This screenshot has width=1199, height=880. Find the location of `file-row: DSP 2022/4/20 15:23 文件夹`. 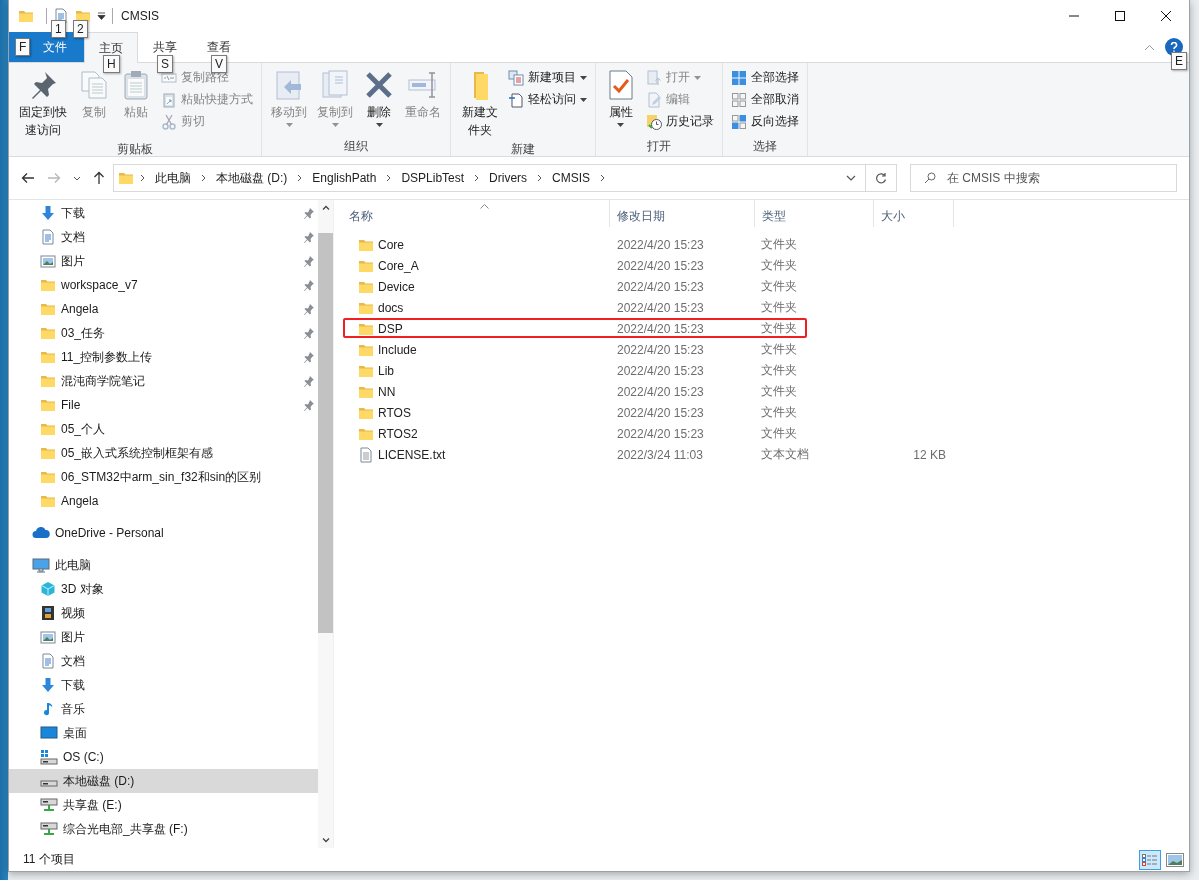

file-row: DSP 2022/4/20 15:23 文件夹 is located at coordinates (765, 328).